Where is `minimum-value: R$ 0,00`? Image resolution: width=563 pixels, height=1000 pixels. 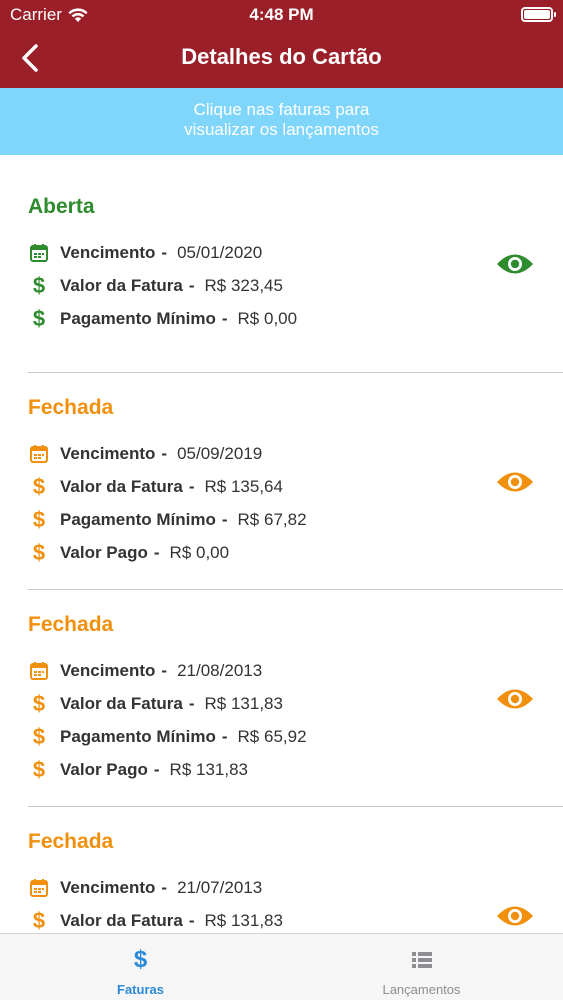
minimum-value: R$ 0,00 is located at coordinates (267, 318).